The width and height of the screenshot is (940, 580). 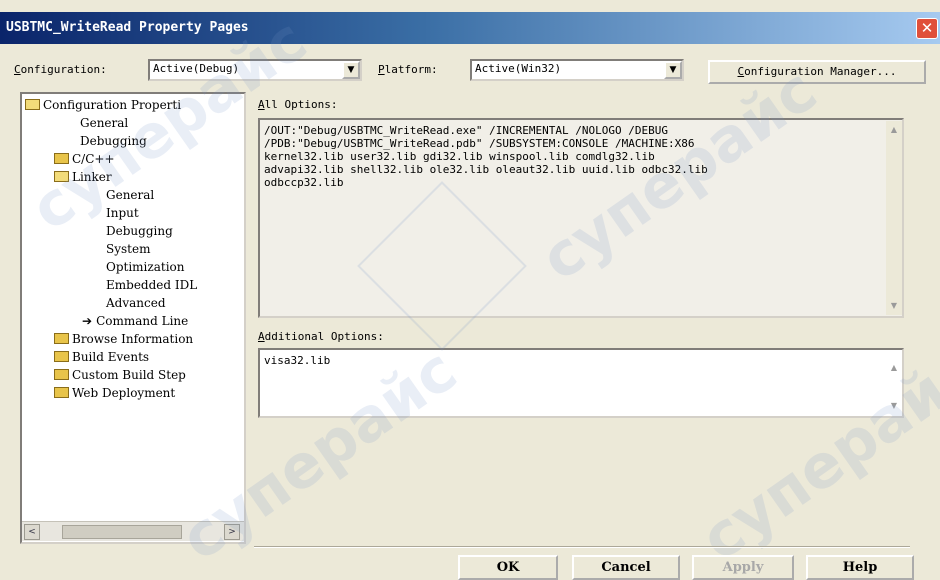 What do you see at coordinates (577, 70) in the screenshot?
I see `platform-select: Active(Win32)` at bounding box center [577, 70].